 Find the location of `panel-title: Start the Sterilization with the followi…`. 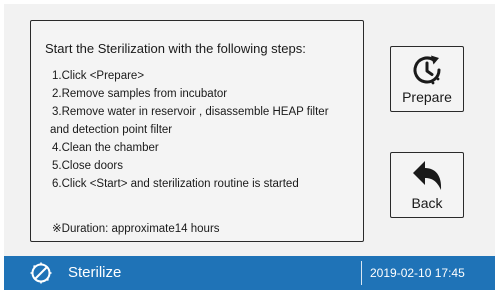

panel-title: Start the Sterilization with the followi… is located at coordinates (175, 48).